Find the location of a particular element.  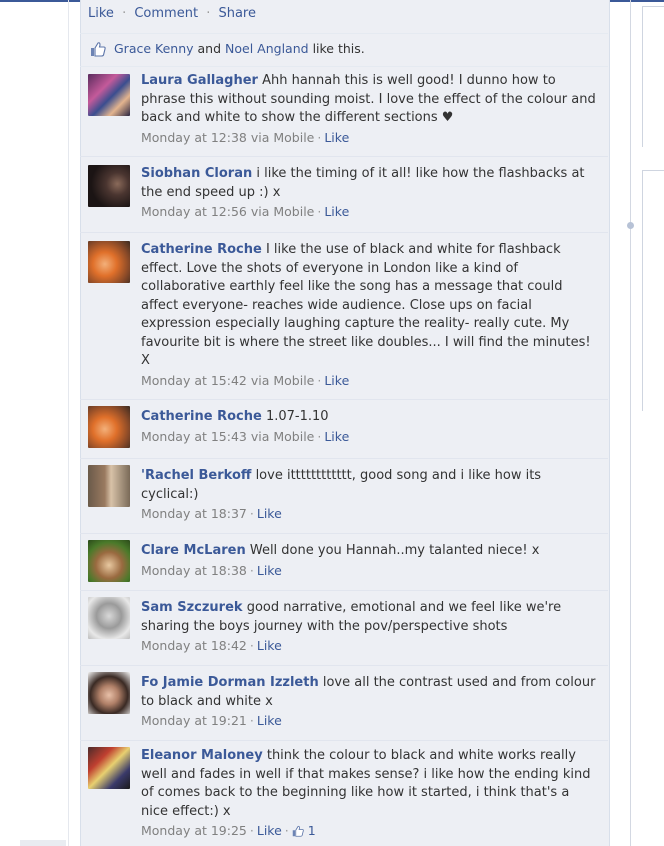

likes-joiner: and is located at coordinates (209, 48).